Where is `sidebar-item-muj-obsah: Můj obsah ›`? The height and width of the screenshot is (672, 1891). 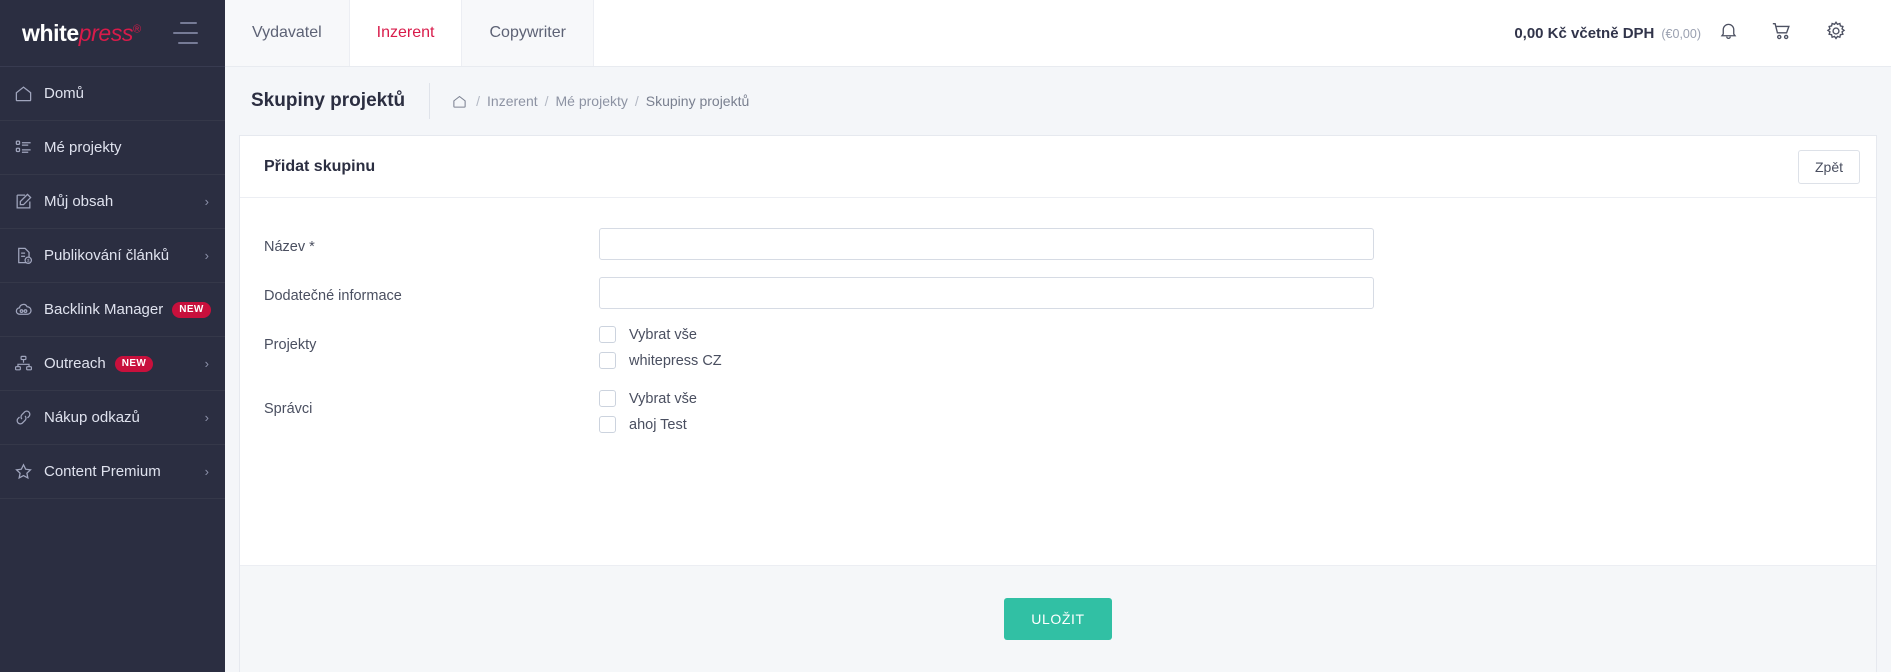
sidebar-item-muj-obsah: Můj obsah › is located at coordinates (112, 202).